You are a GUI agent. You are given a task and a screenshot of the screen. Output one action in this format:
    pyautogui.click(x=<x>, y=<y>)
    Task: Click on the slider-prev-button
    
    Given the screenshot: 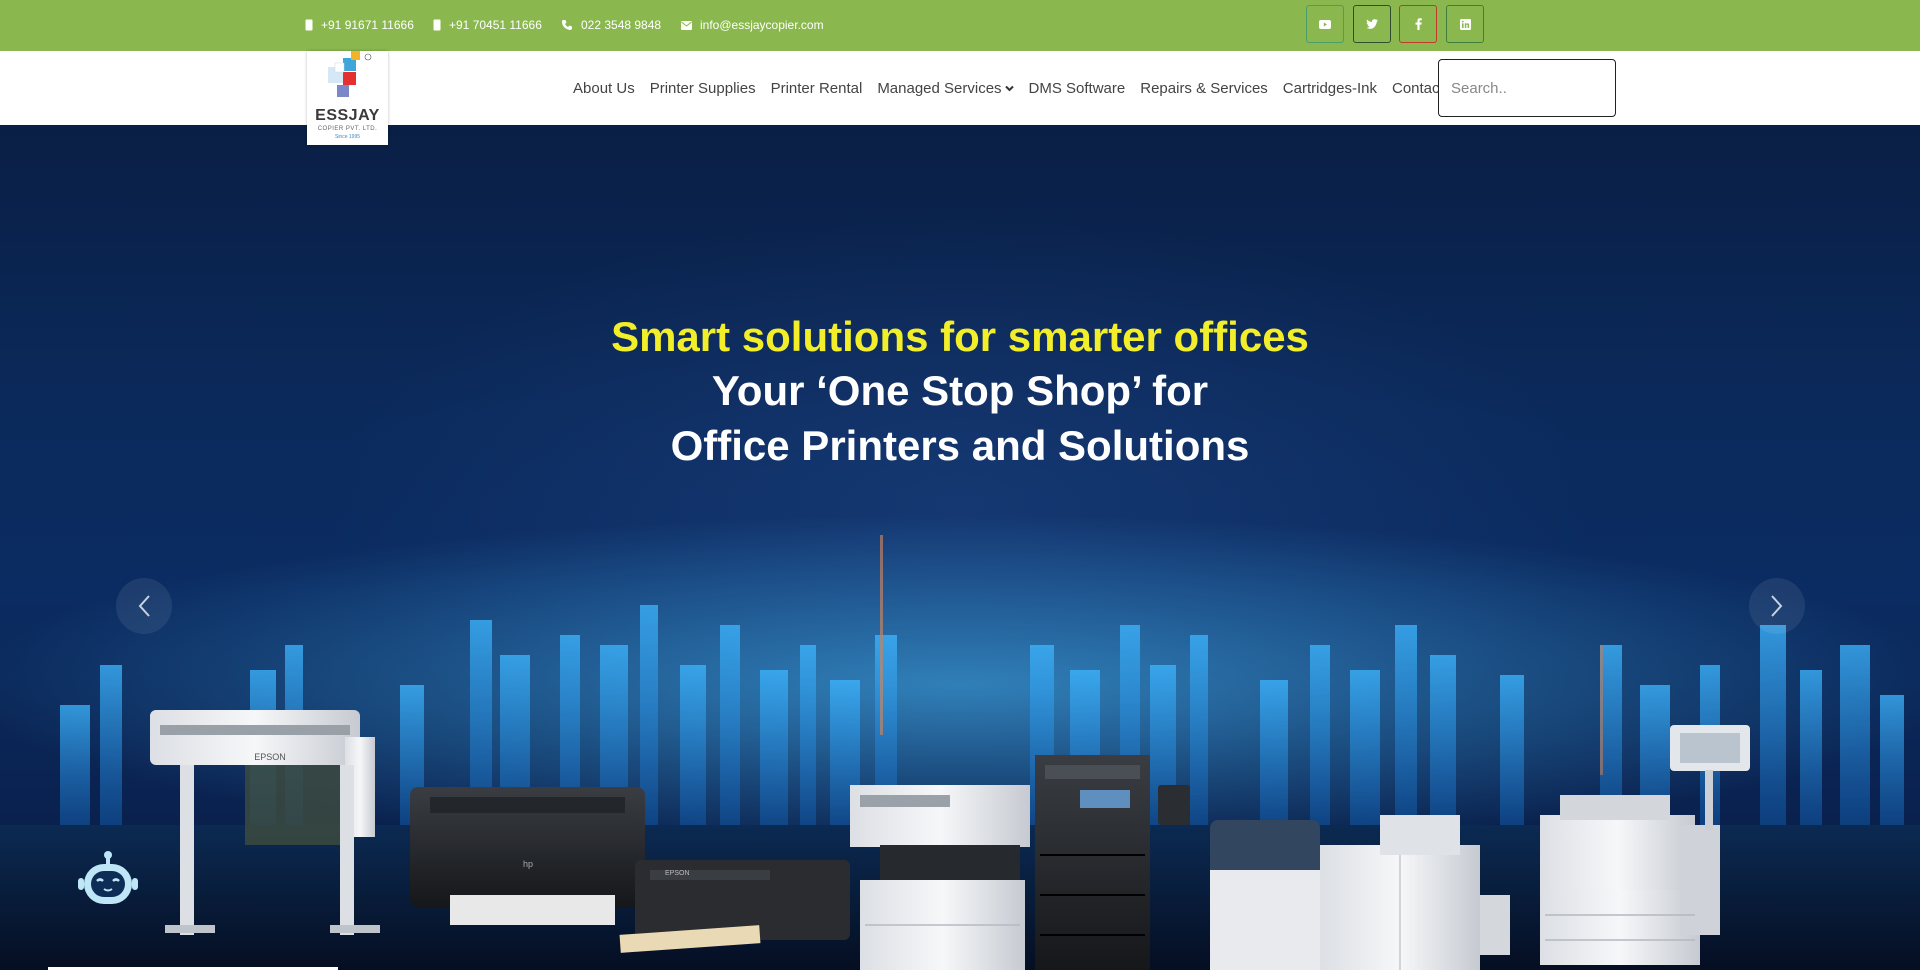 What is the action you would take?
    pyautogui.click(x=144, y=606)
    